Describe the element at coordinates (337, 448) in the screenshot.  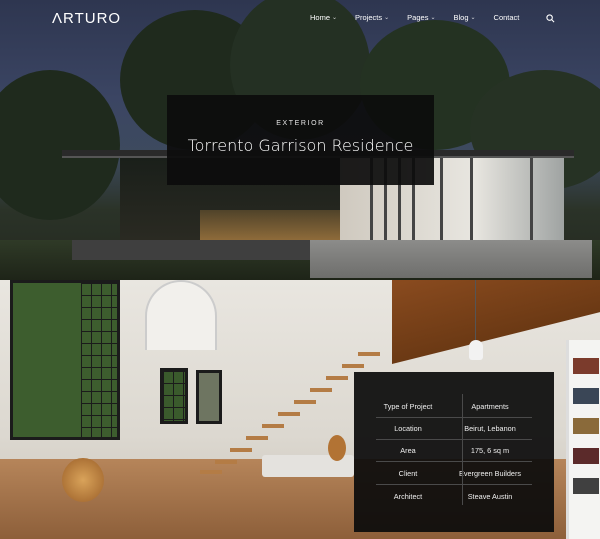
I see `guitar` at that location.